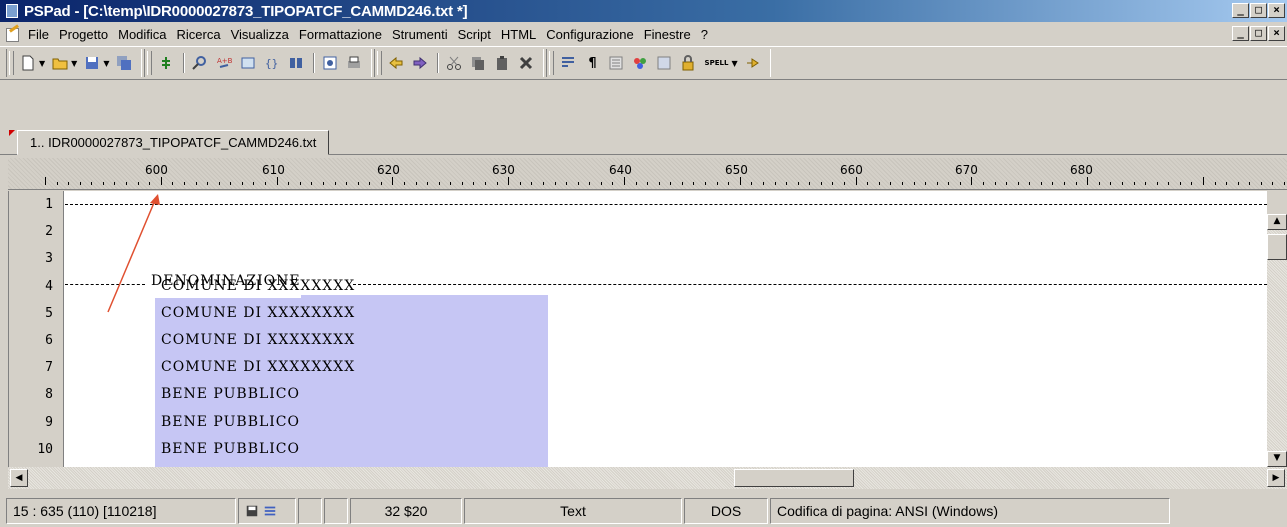  Describe the element at coordinates (667, 34) in the screenshot. I see `menu-finestre: Finestre` at that location.